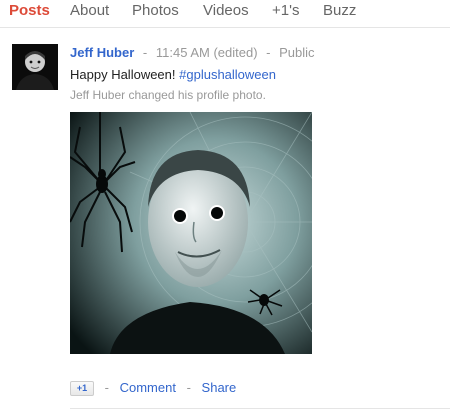 This screenshot has height=415, width=450. Describe the element at coordinates (155, 10) in the screenshot. I see `tab-photos: Photos` at that location.